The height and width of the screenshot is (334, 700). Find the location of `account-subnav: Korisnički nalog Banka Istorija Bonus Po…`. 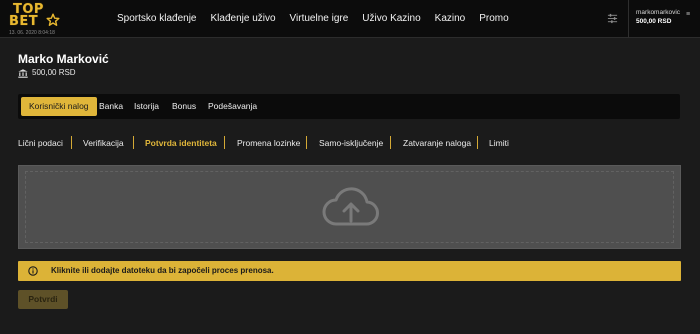

account-subnav: Korisnički nalog Banka Istorija Bonus Po… is located at coordinates (349, 106).